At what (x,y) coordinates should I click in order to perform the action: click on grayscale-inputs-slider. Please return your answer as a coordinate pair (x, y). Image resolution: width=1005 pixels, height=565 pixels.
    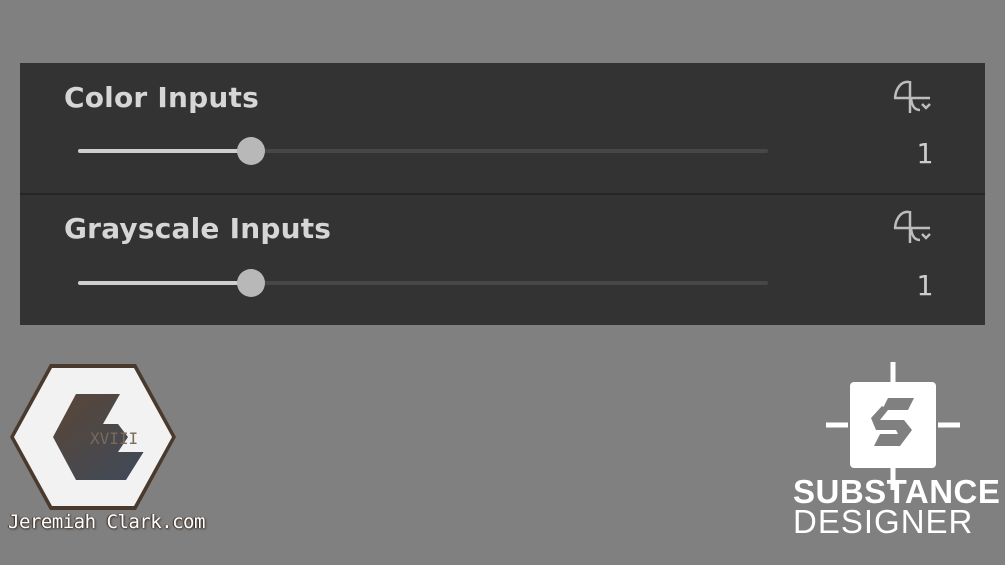
    Looking at the image, I should click on (423, 283).